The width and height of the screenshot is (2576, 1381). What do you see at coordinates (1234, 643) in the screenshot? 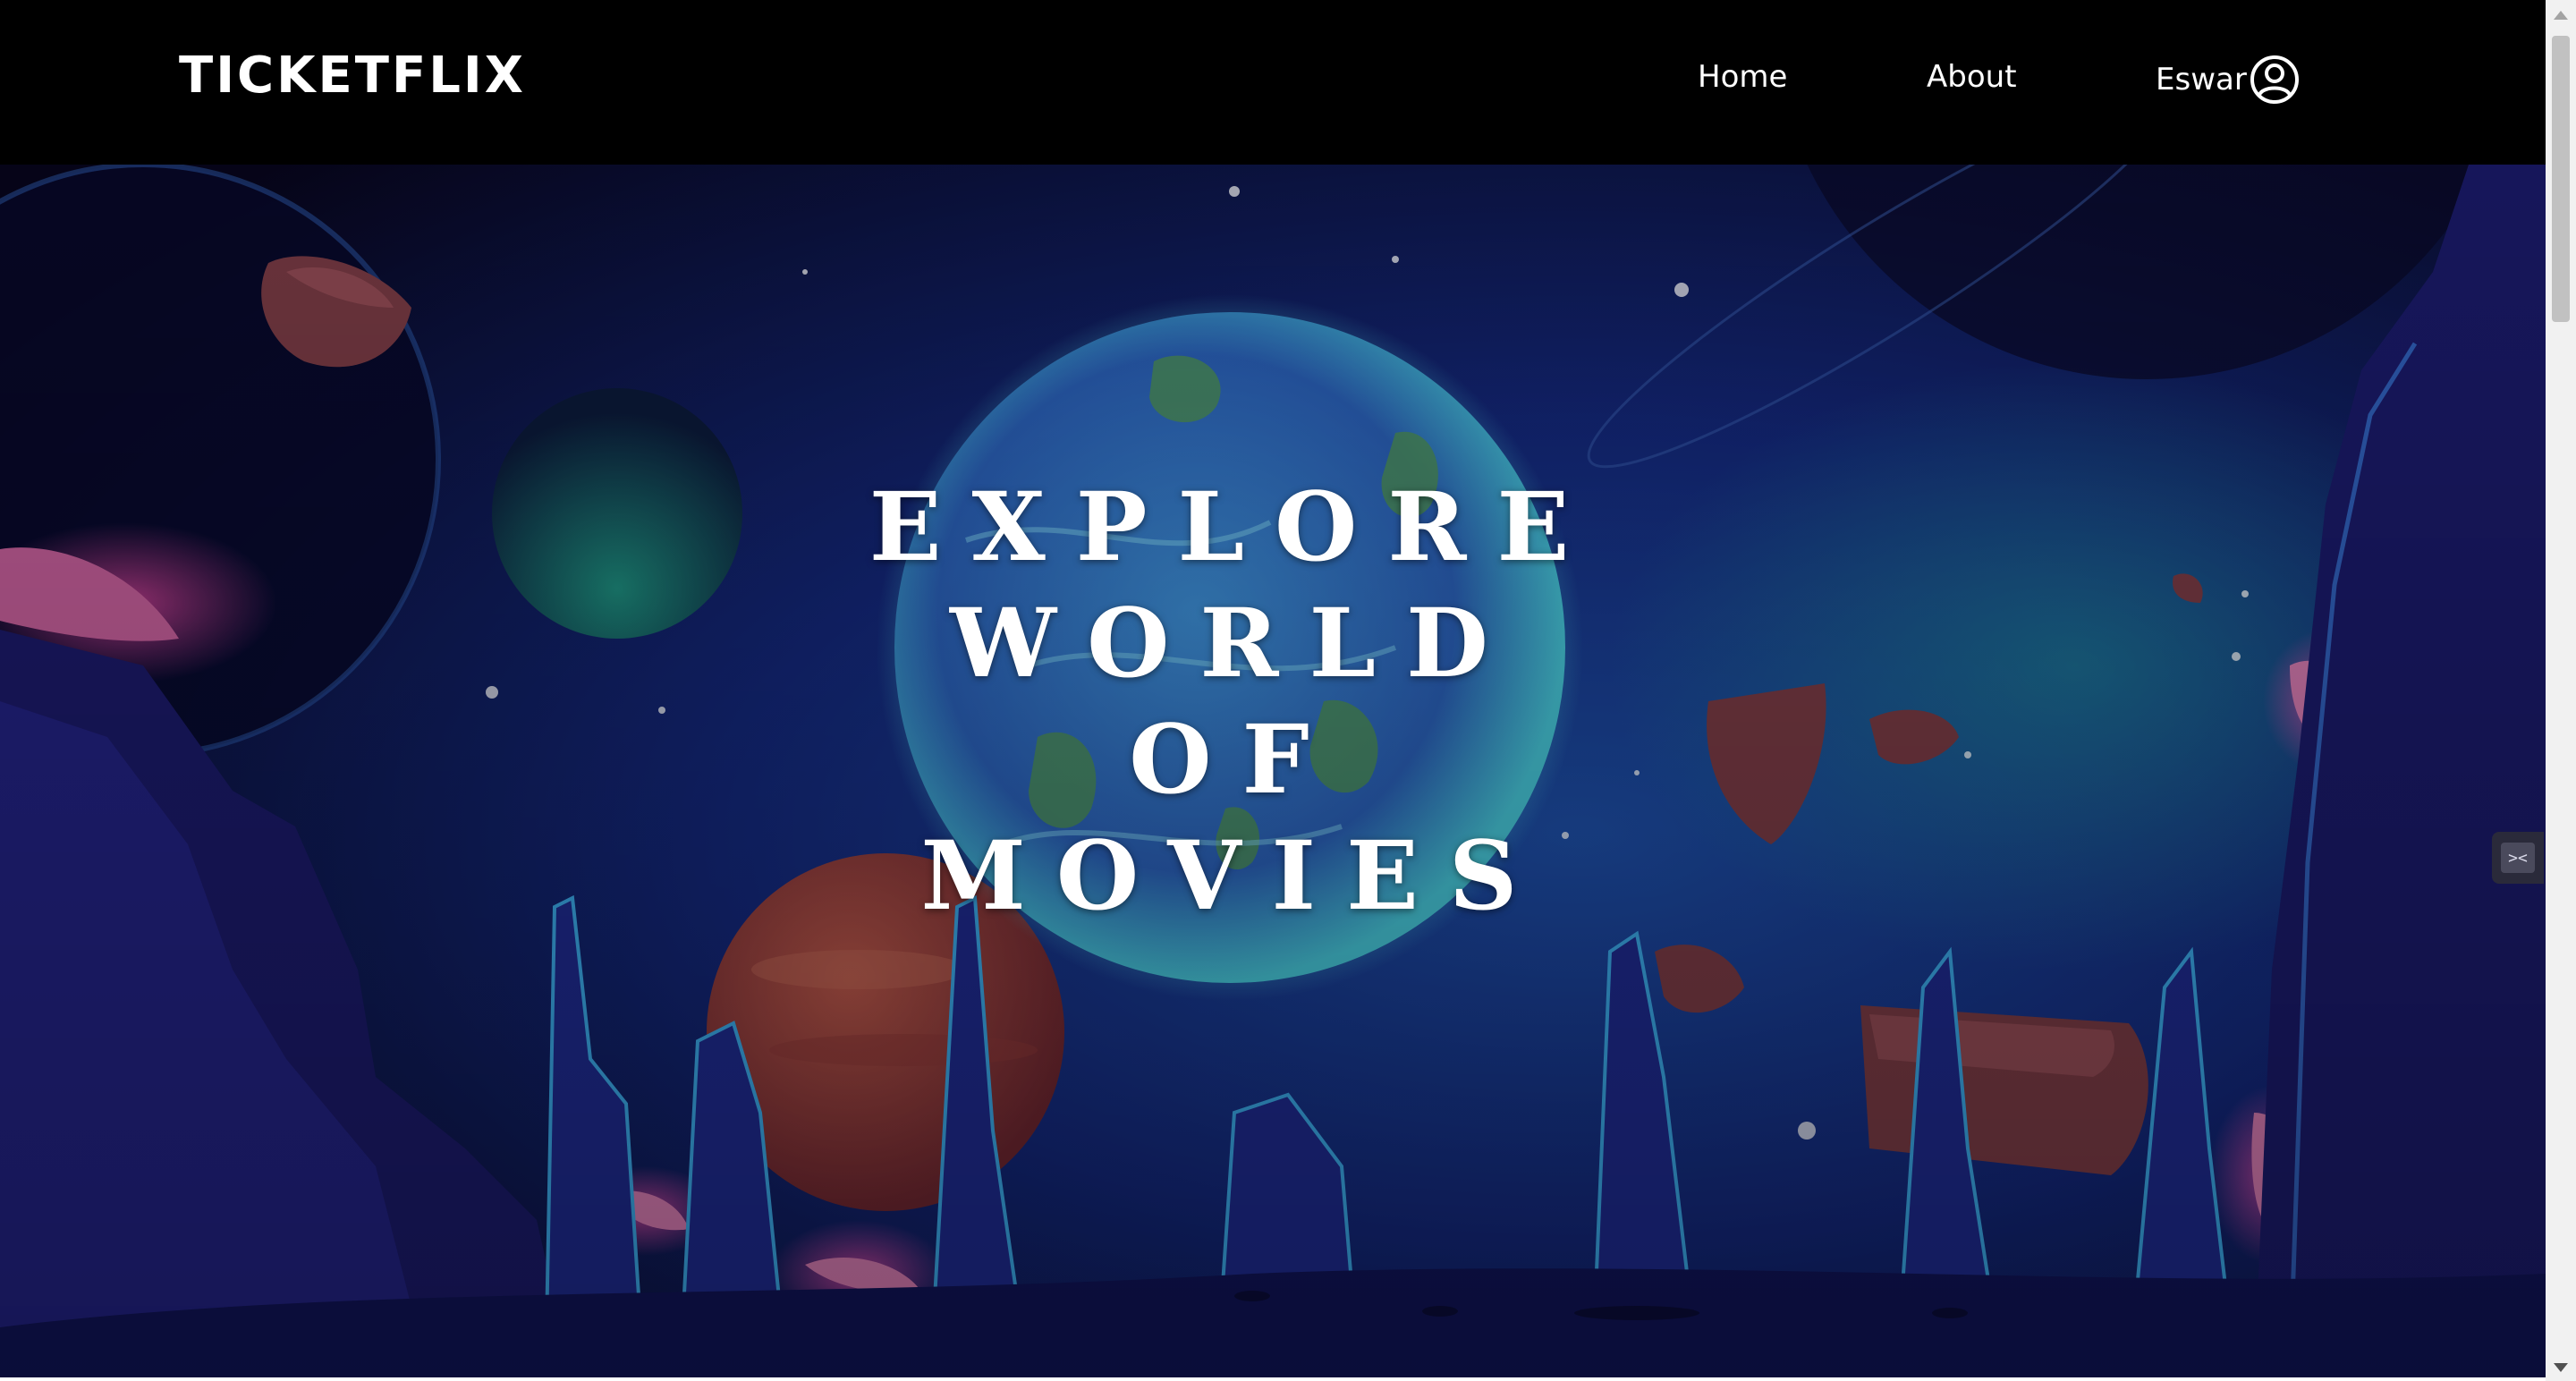
I see `headline-line: WORLD` at bounding box center [1234, 643].